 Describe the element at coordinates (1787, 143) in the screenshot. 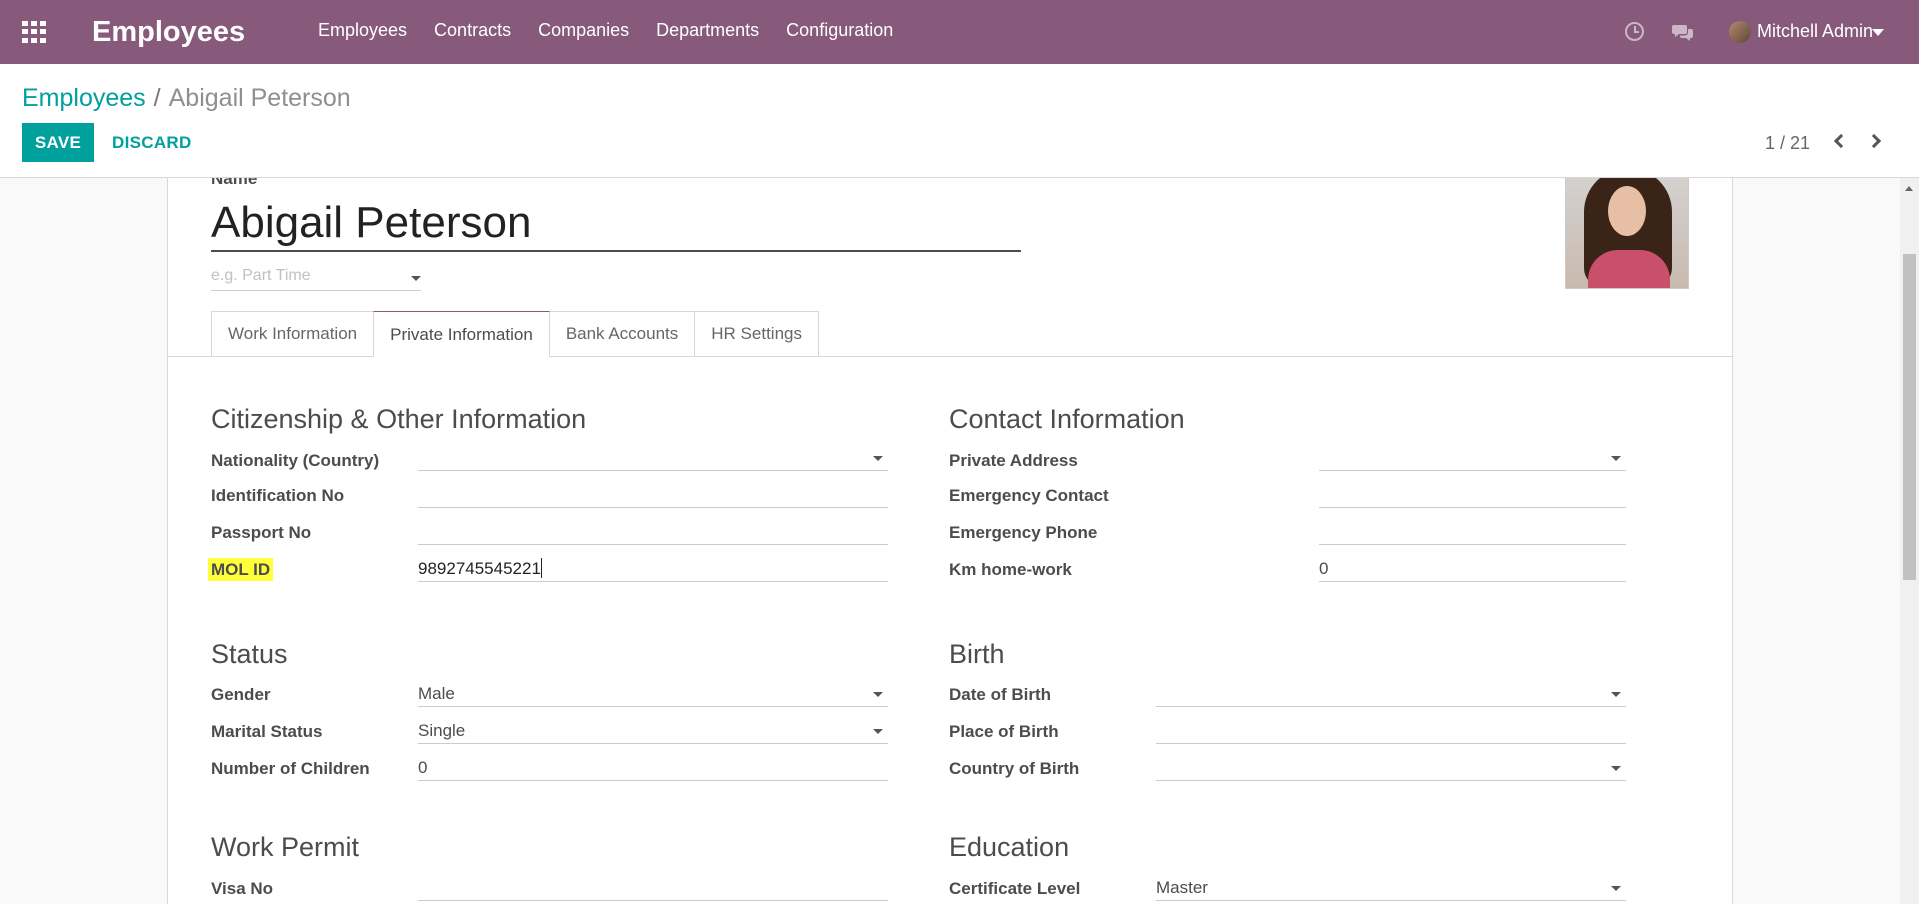

I see `pager-value: 1 / 21` at that location.